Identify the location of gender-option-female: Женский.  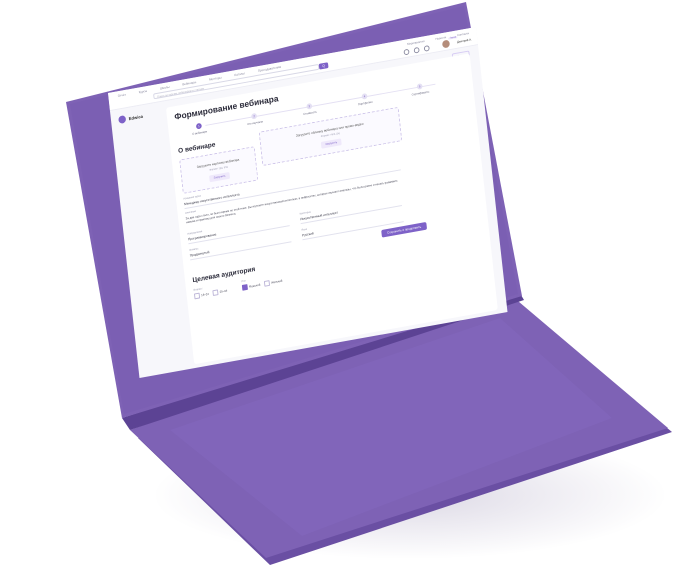
(273, 282).